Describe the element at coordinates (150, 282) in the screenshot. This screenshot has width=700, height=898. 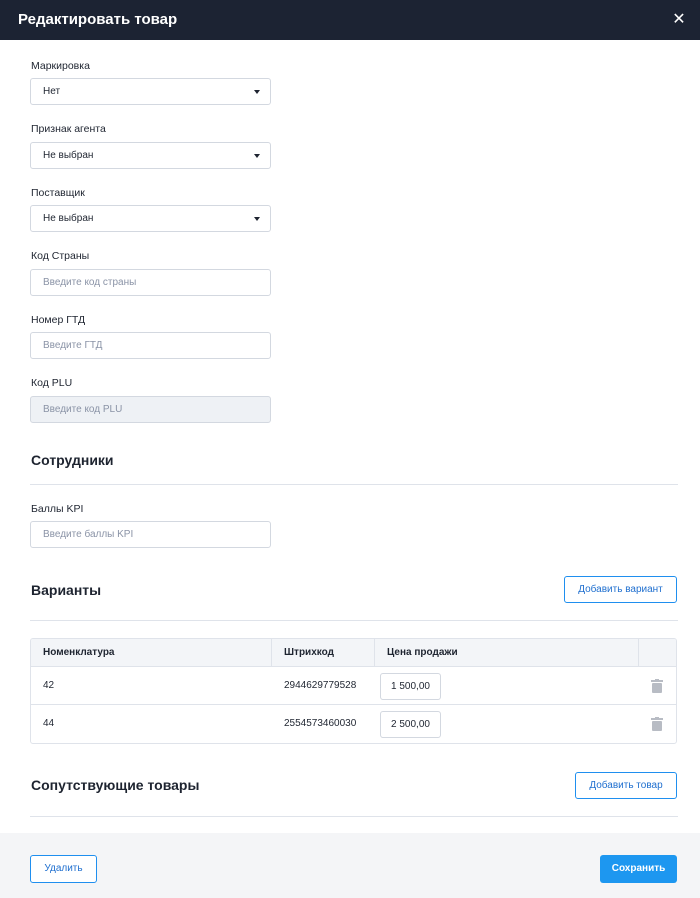
I see `country-code-input` at that location.